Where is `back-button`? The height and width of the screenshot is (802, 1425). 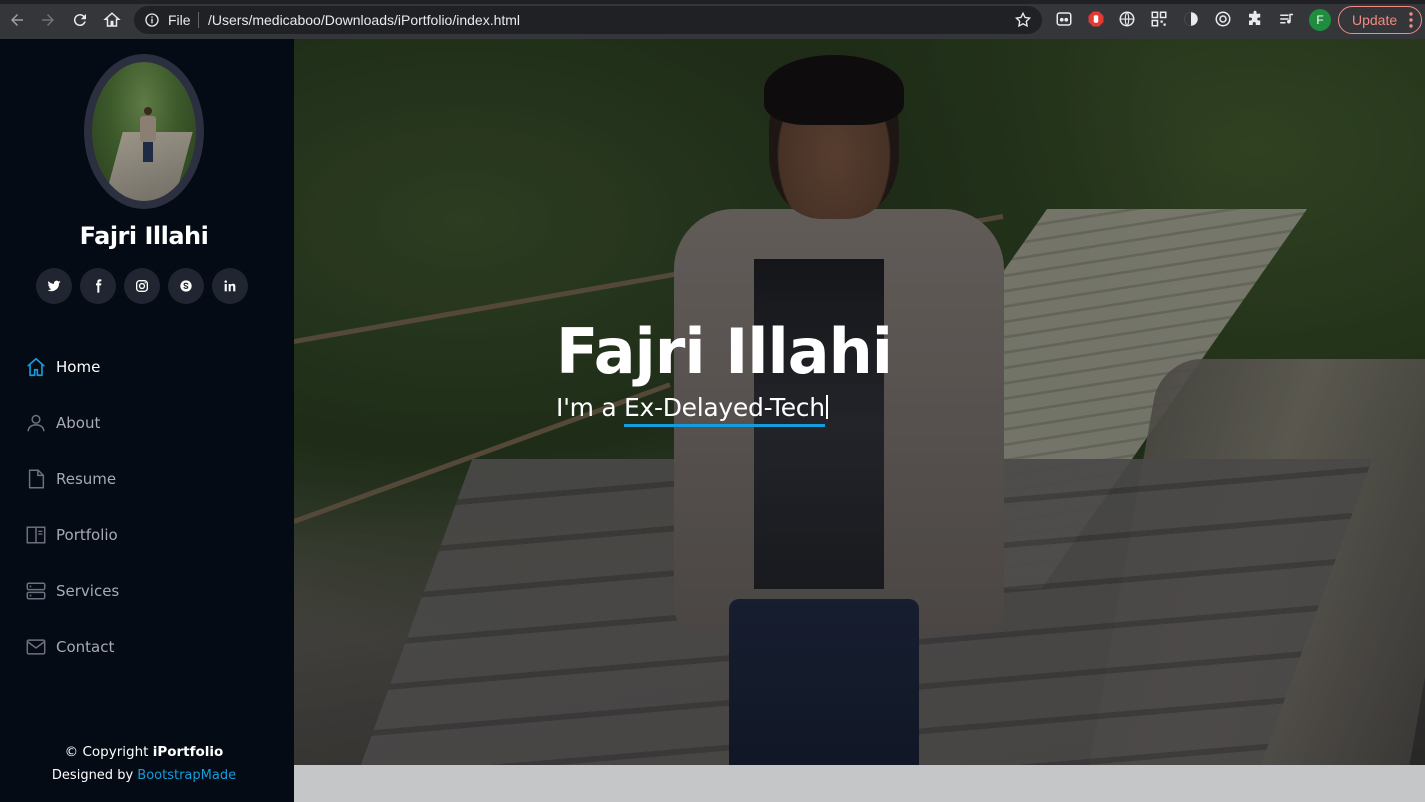
back-button is located at coordinates (17, 20).